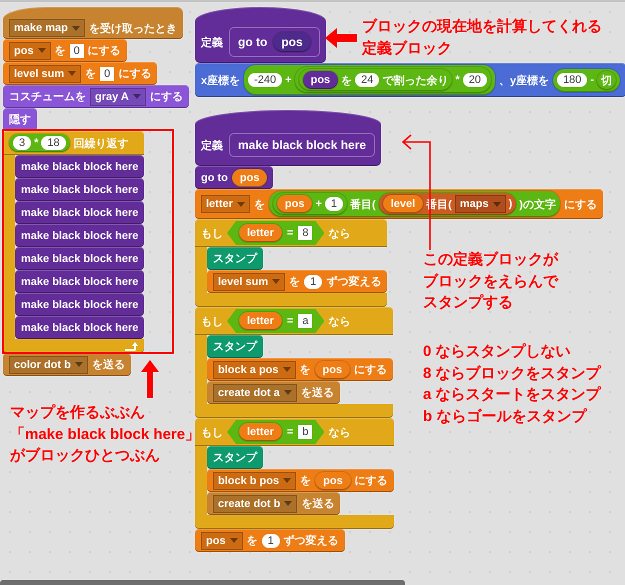  What do you see at coordinates (93, 23) in the screenshot?
I see `event-hat-block: make map を受け取ったとき` at bounding box center [93, 23].